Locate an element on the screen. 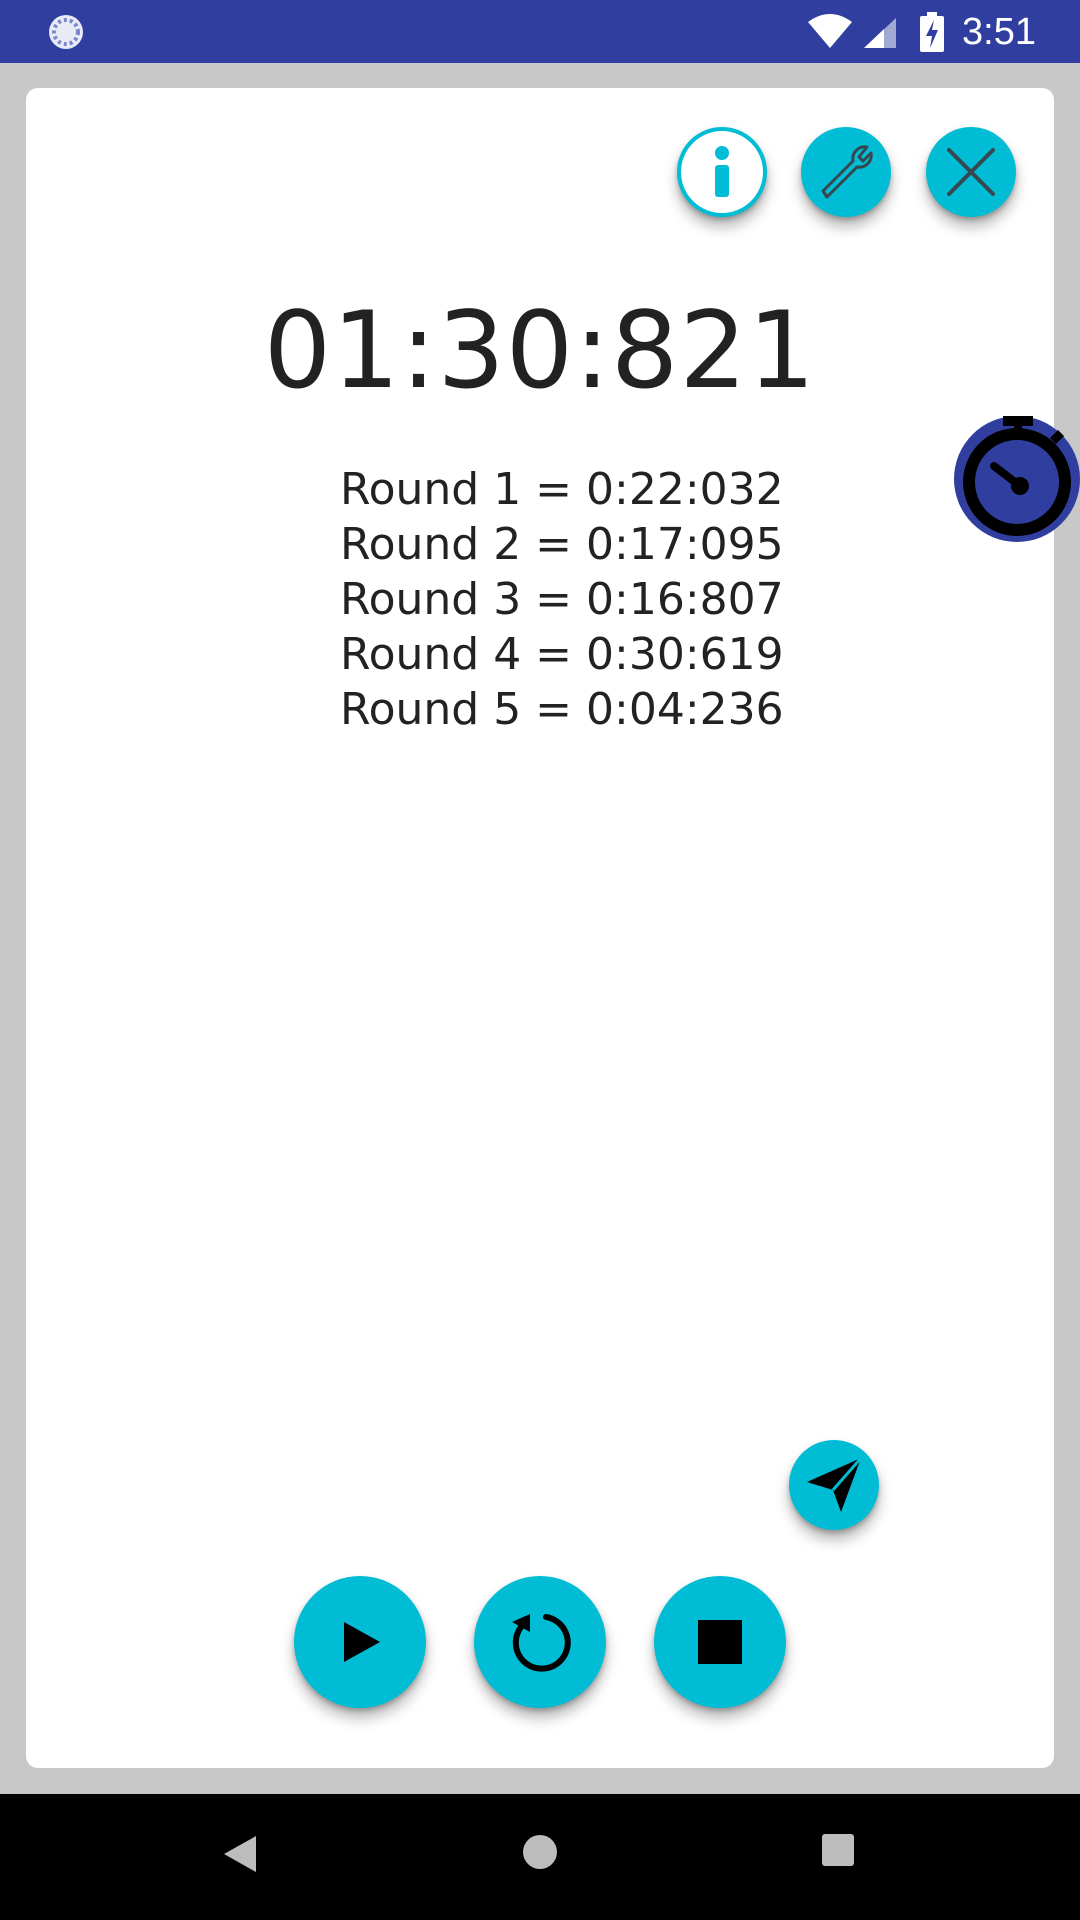 The height and width of the screenshot is (1920, 1080). stopwatch-bubble is located at coordinates (1017, 479).